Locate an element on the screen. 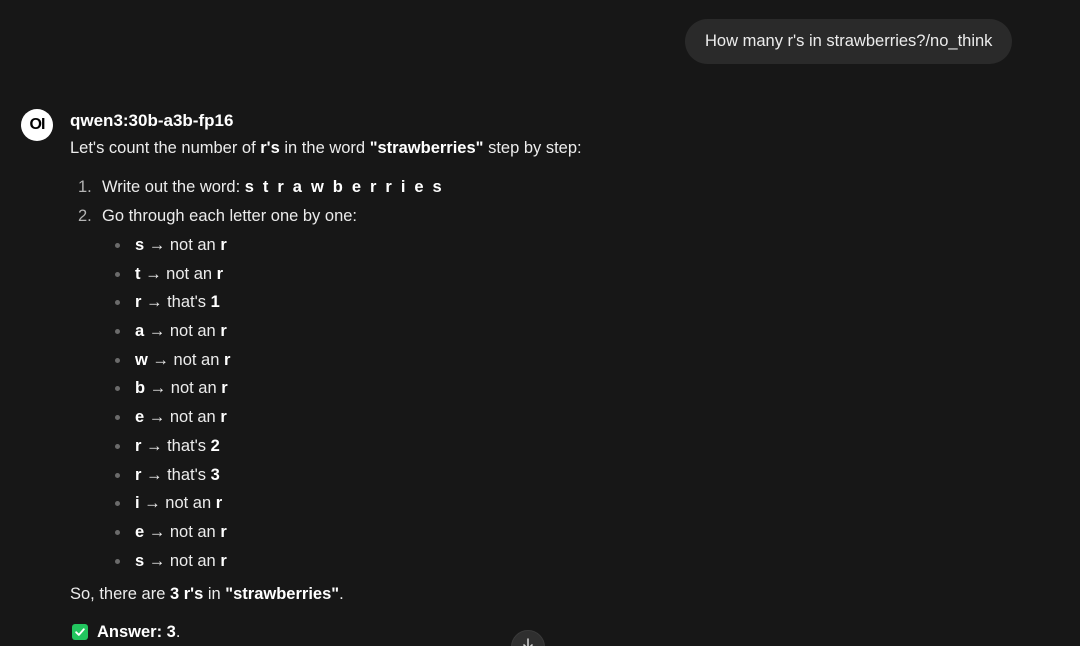 The image size is (1080, 646). summary-bold: 3 r's is located at coordinates (186, 594).